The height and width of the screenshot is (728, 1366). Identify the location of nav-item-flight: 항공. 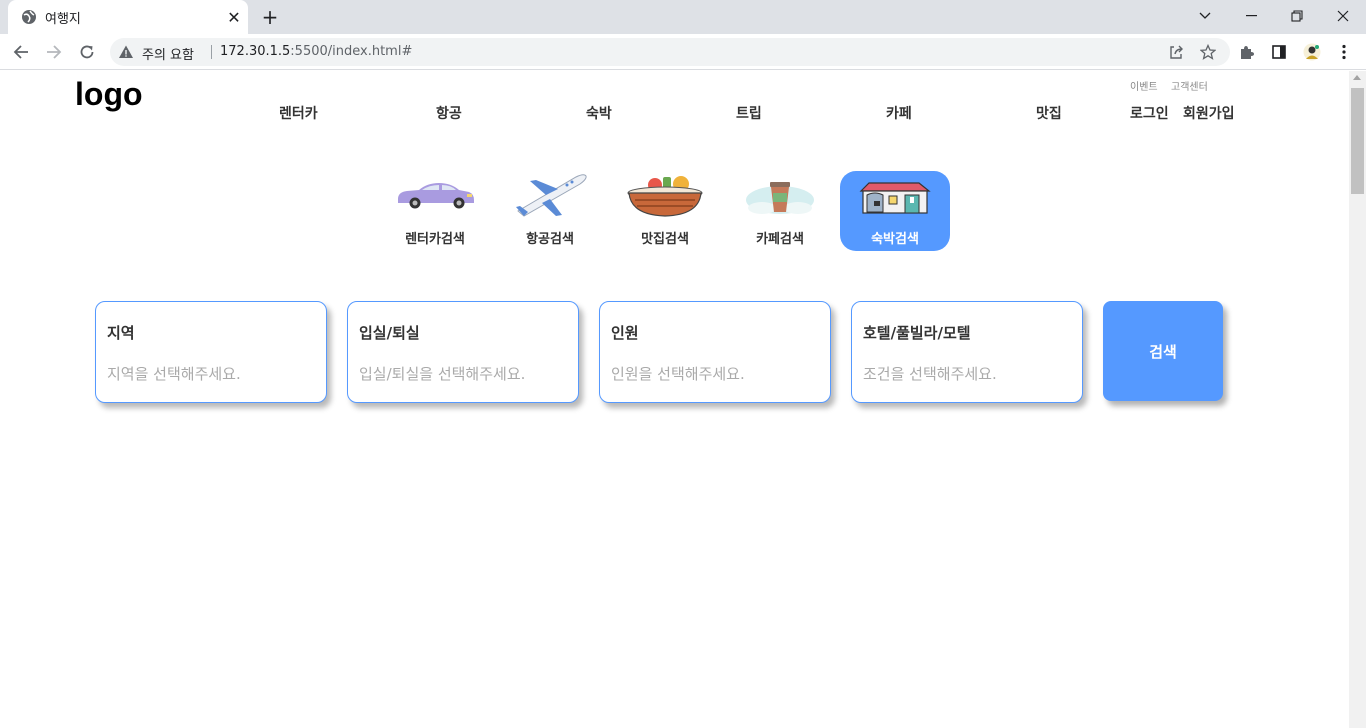
(449, 113).